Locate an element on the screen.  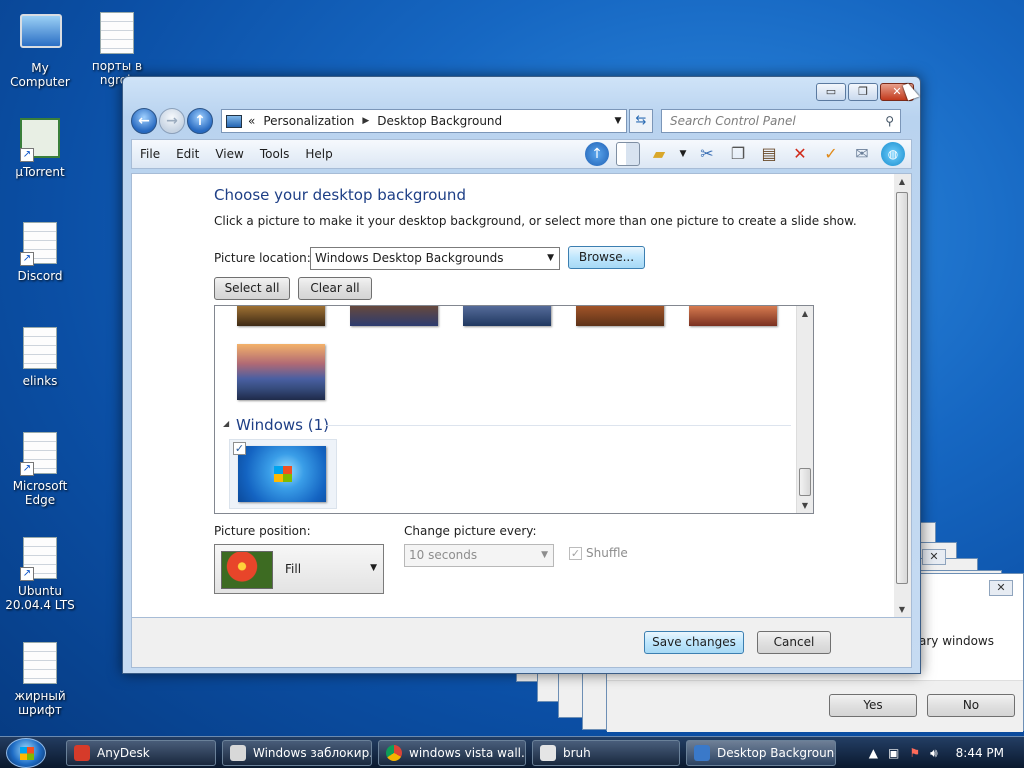
paste-icon: ▤ is located at coordinates (769, 154).